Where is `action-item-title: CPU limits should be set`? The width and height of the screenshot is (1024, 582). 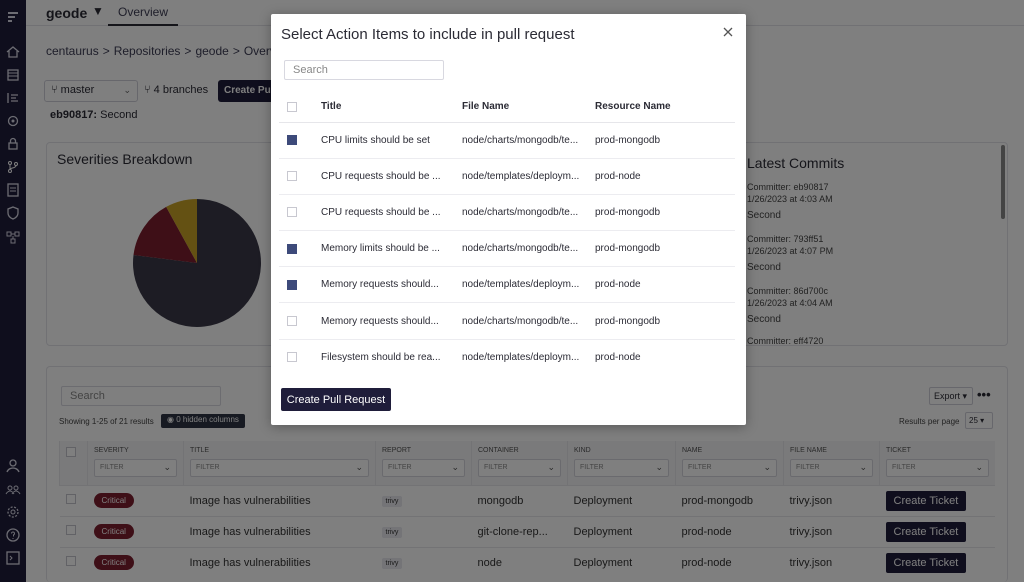
action-item-title: CPU limits should be set is located at coordinates (387, 140).